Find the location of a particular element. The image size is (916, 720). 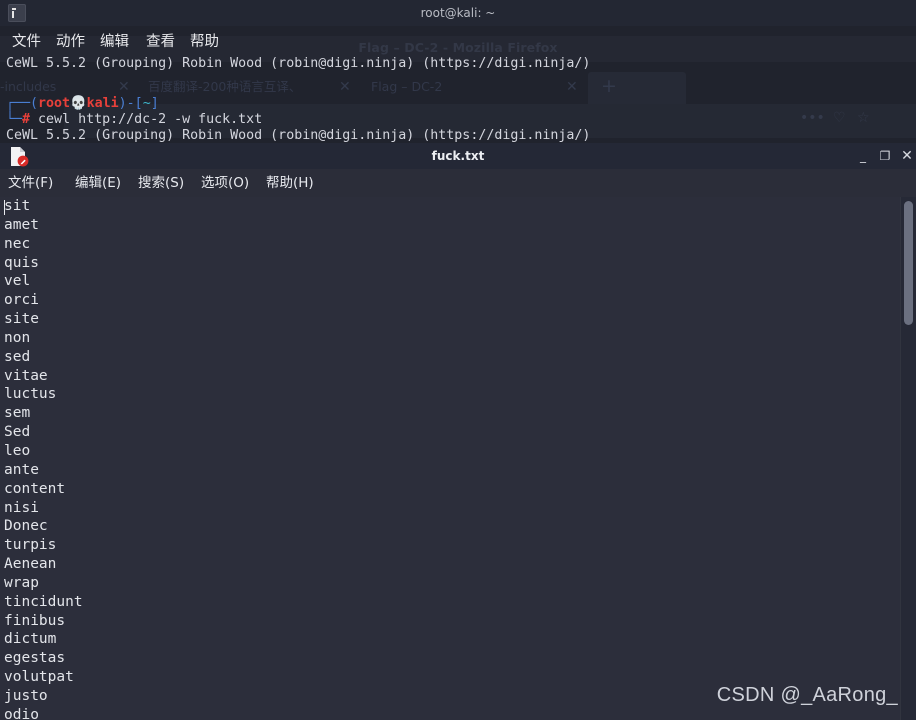

text-cursor is located at coordinates (4, 207).